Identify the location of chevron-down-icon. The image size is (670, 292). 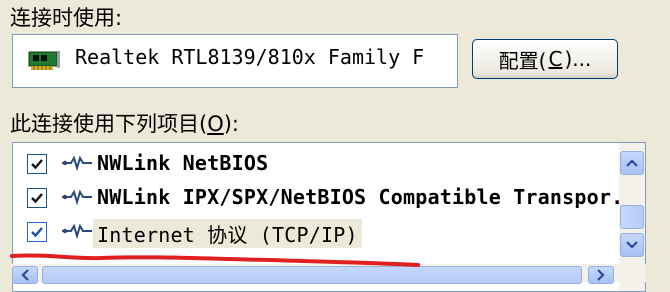
(632, 245).